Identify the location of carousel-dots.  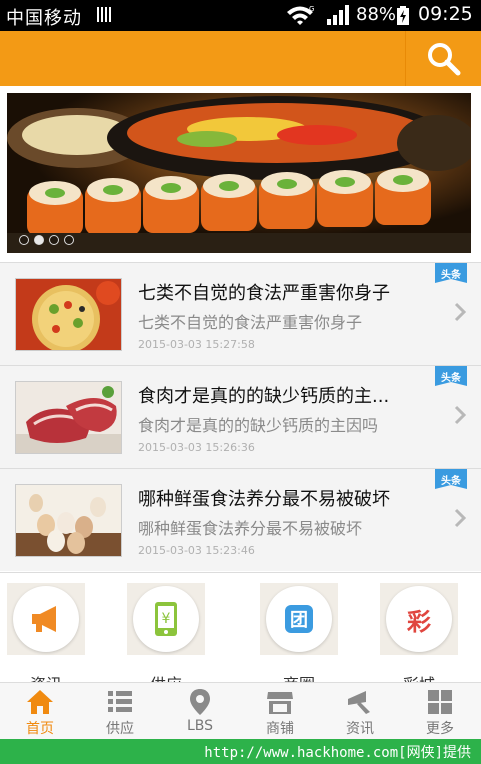
(46, 240).